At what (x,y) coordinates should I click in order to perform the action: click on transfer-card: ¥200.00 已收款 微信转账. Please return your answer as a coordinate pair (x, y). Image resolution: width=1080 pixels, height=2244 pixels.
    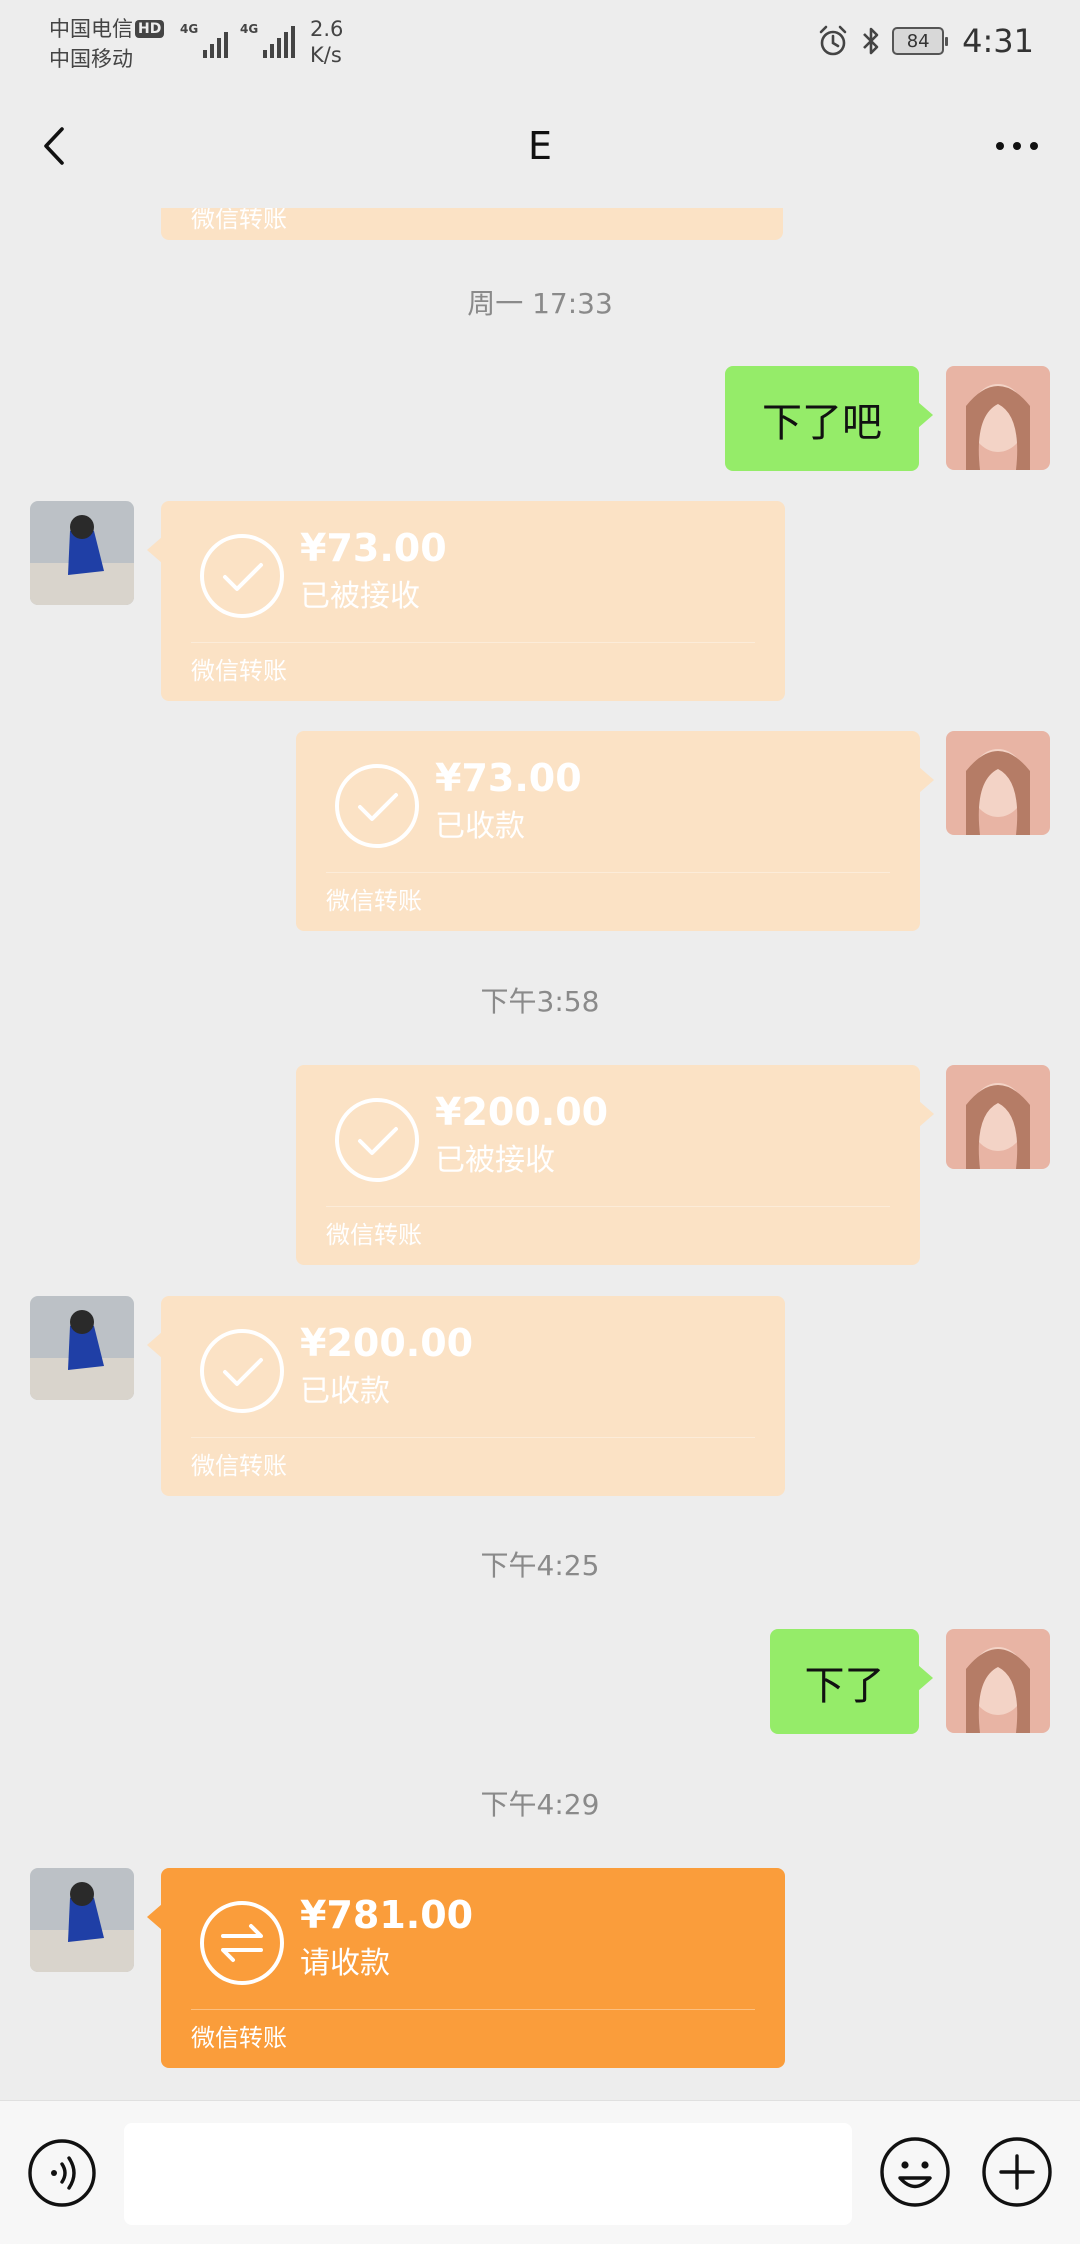
    Looking at the image, I should click on (466, 1396).